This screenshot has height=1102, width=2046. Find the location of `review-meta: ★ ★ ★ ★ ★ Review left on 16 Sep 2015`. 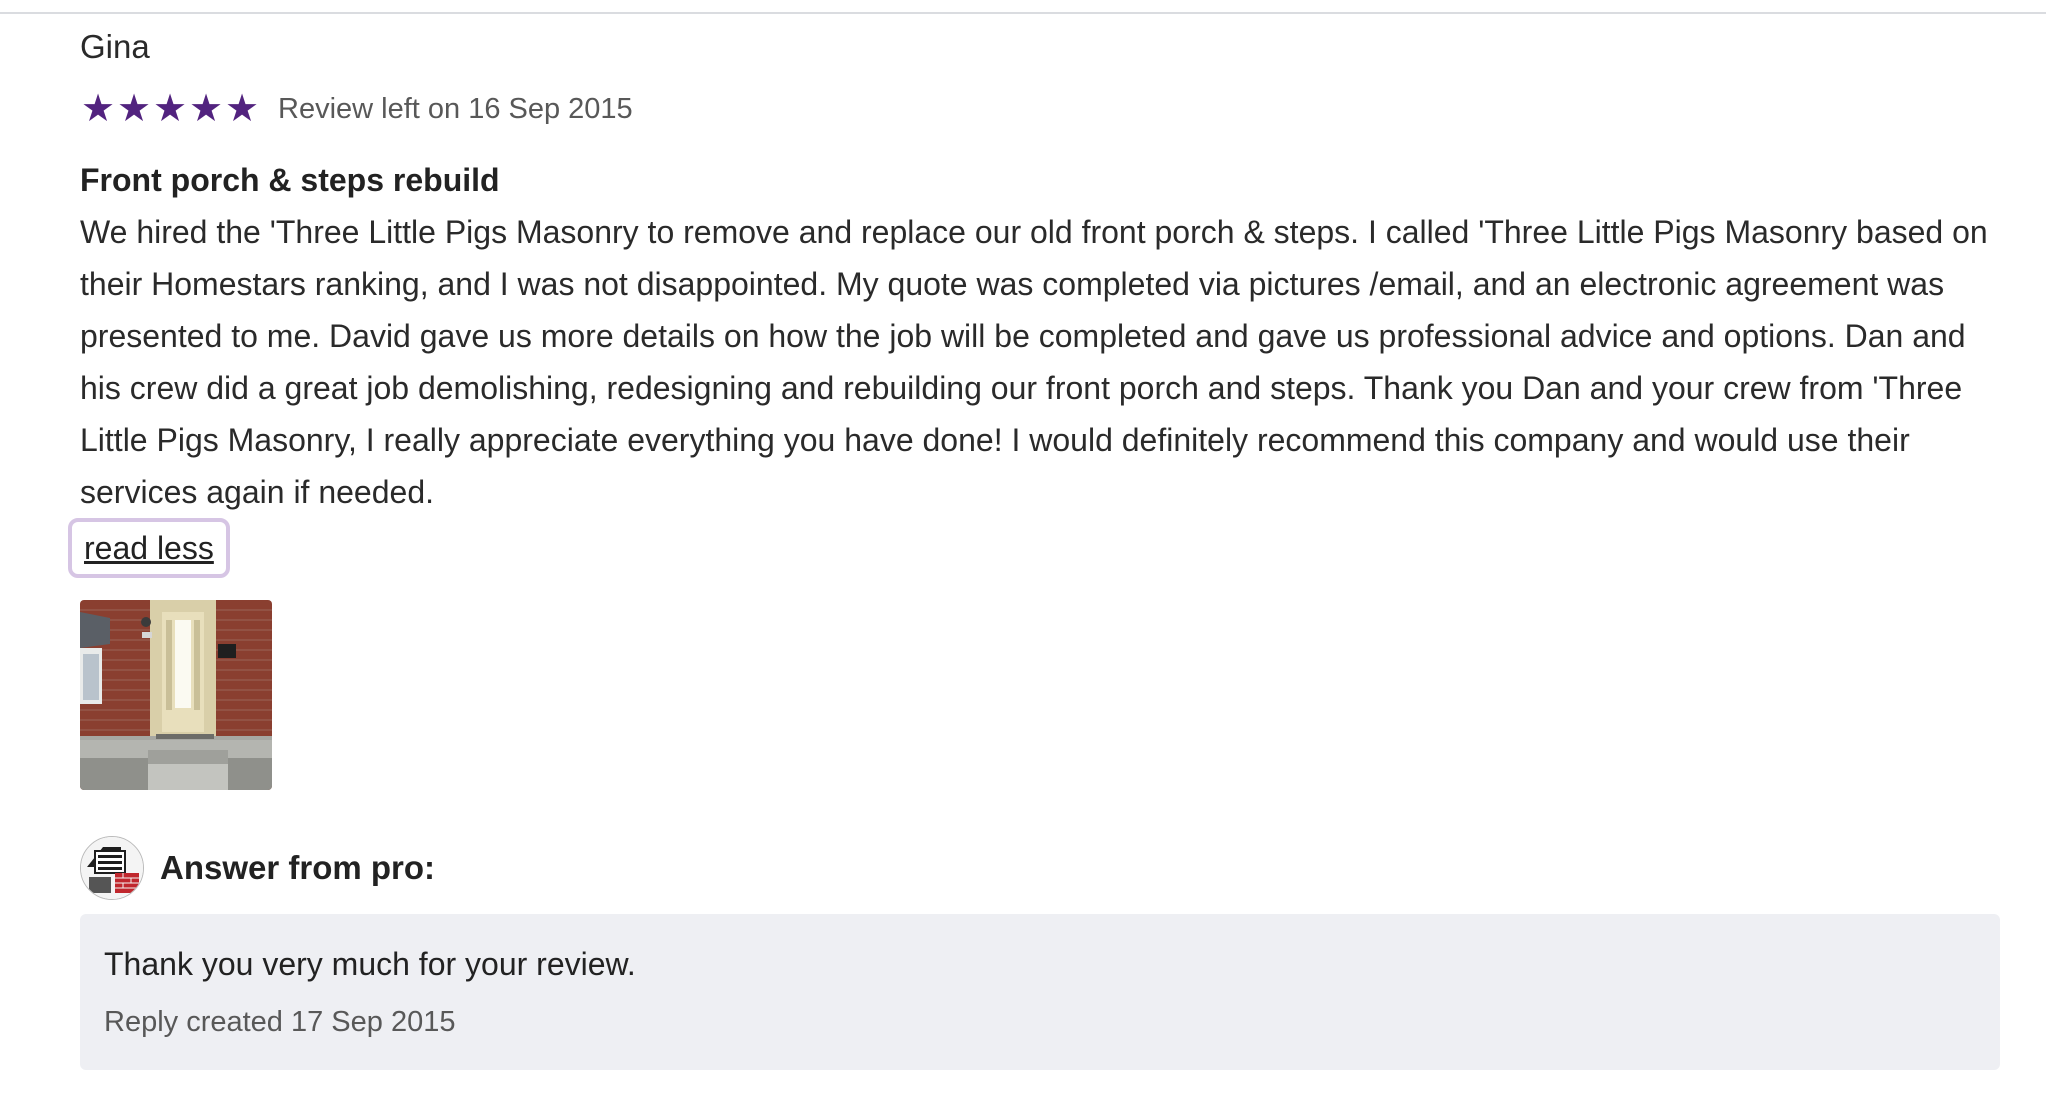

review-meta: ★ ★ ★ ★ ★ Review left on 16 Sep 2015 is located at coordinates (1040, 109).